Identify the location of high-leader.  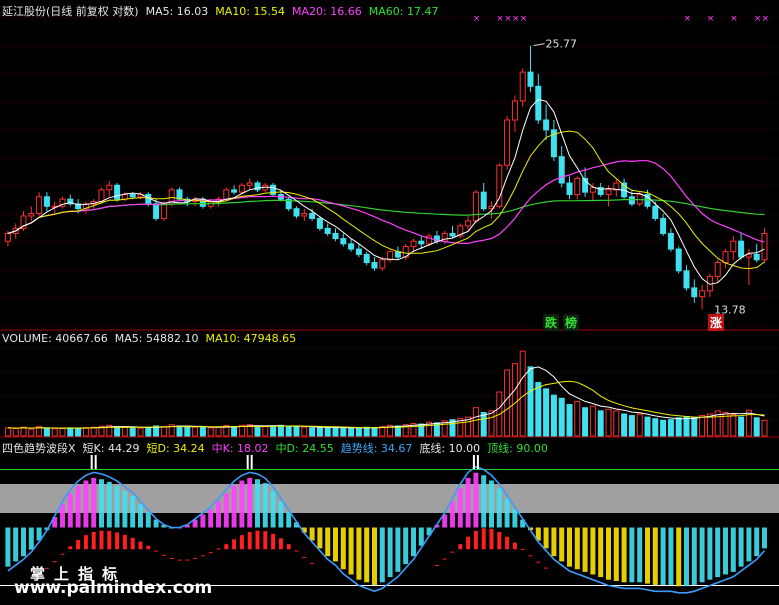
(539, 45).